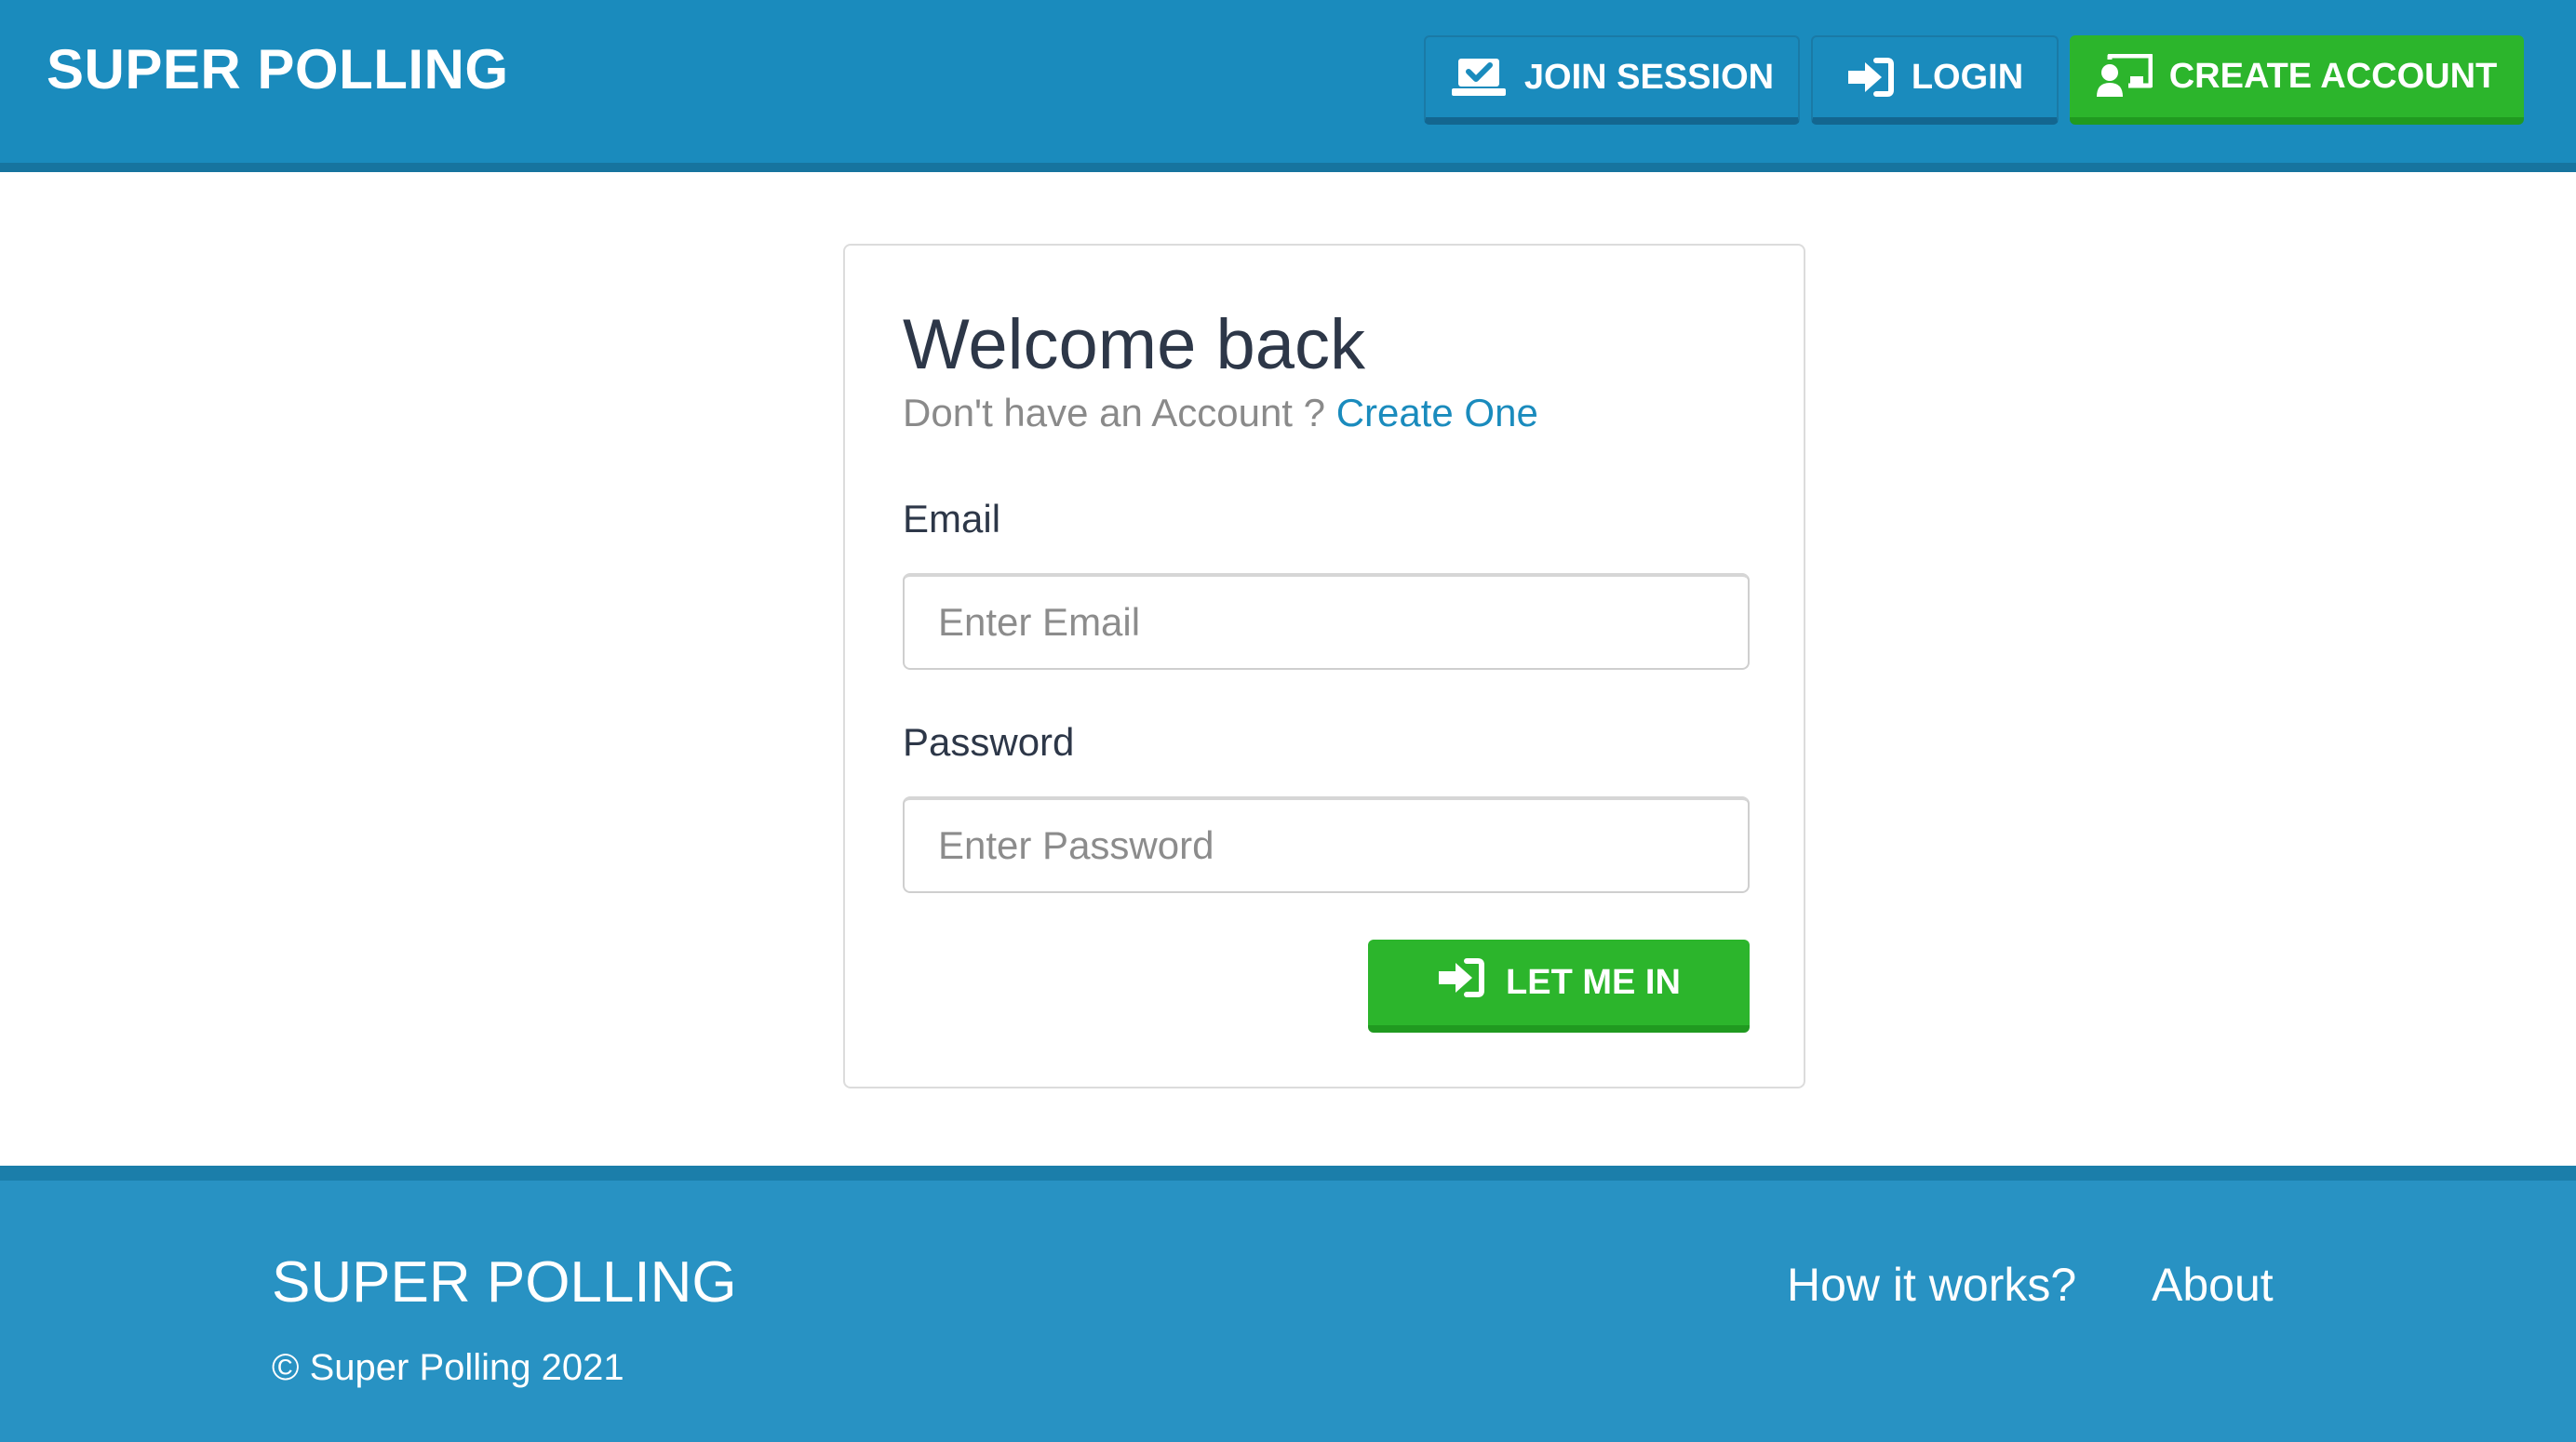 Image resolution: width=2576 pixels, height=1442 pixels. I want to click on let-me-in-button: LET ME IN, so click(1559, 986).